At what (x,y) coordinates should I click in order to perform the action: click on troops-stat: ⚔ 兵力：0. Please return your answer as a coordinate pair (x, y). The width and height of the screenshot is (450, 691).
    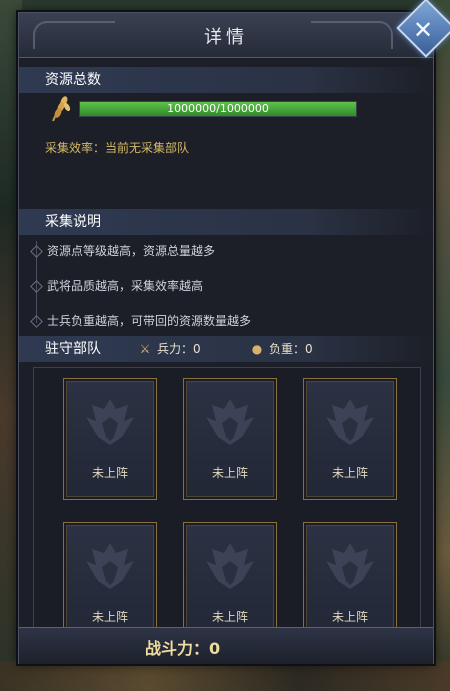
    Looking at the image, I should click on (169, 349).